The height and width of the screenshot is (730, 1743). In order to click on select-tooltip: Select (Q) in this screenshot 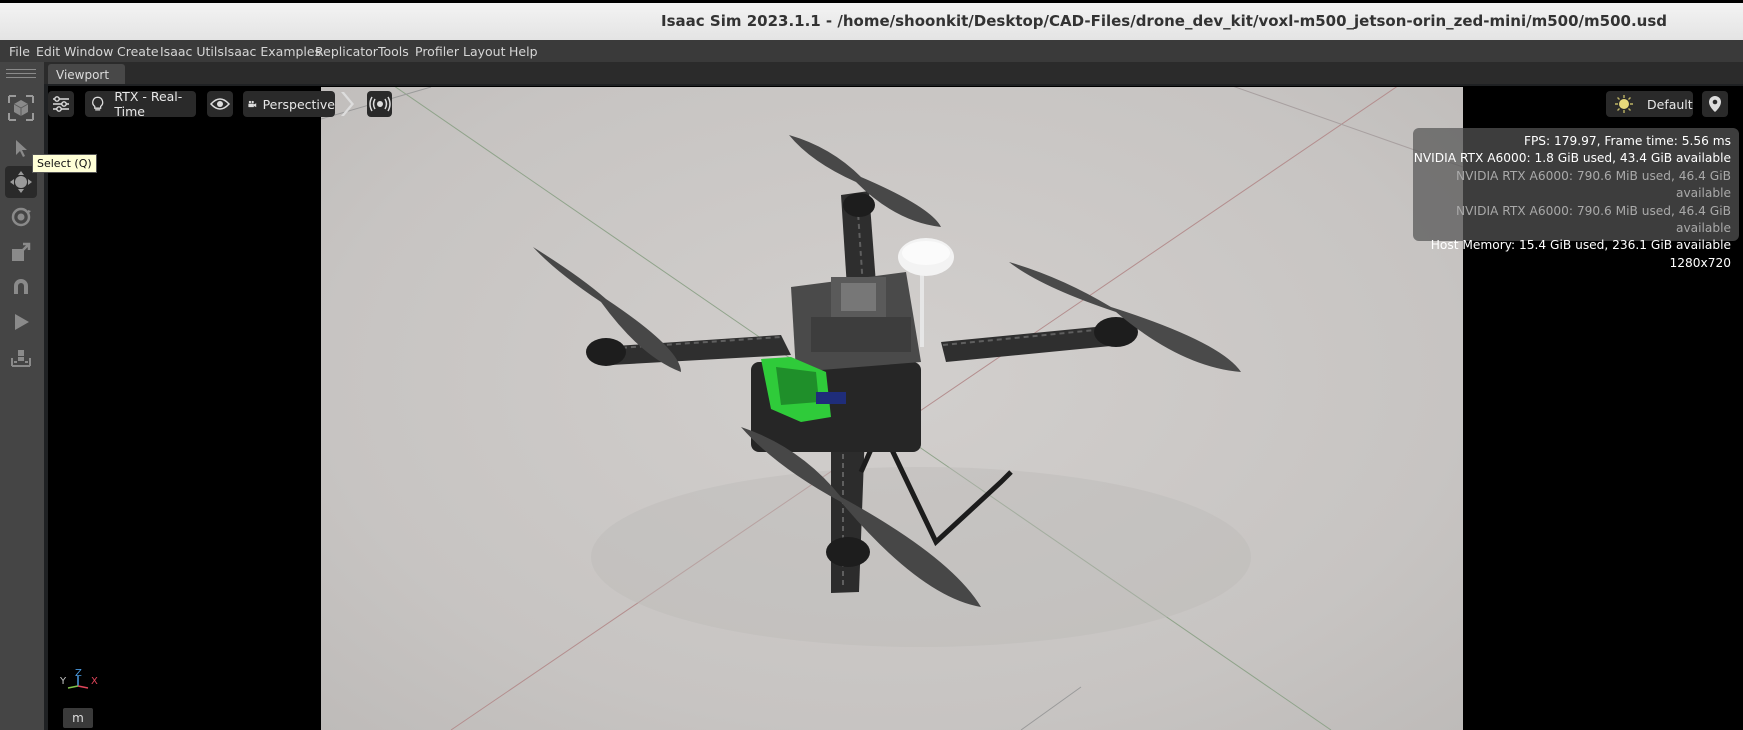, I will do `click(64, 163)`.